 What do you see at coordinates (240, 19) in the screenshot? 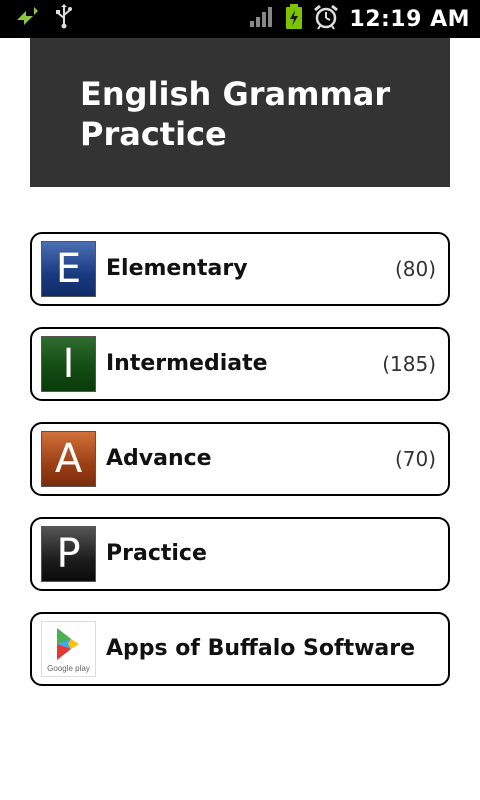
I see `status-bar: 12:19 AM` at bounding box center [240, 19].